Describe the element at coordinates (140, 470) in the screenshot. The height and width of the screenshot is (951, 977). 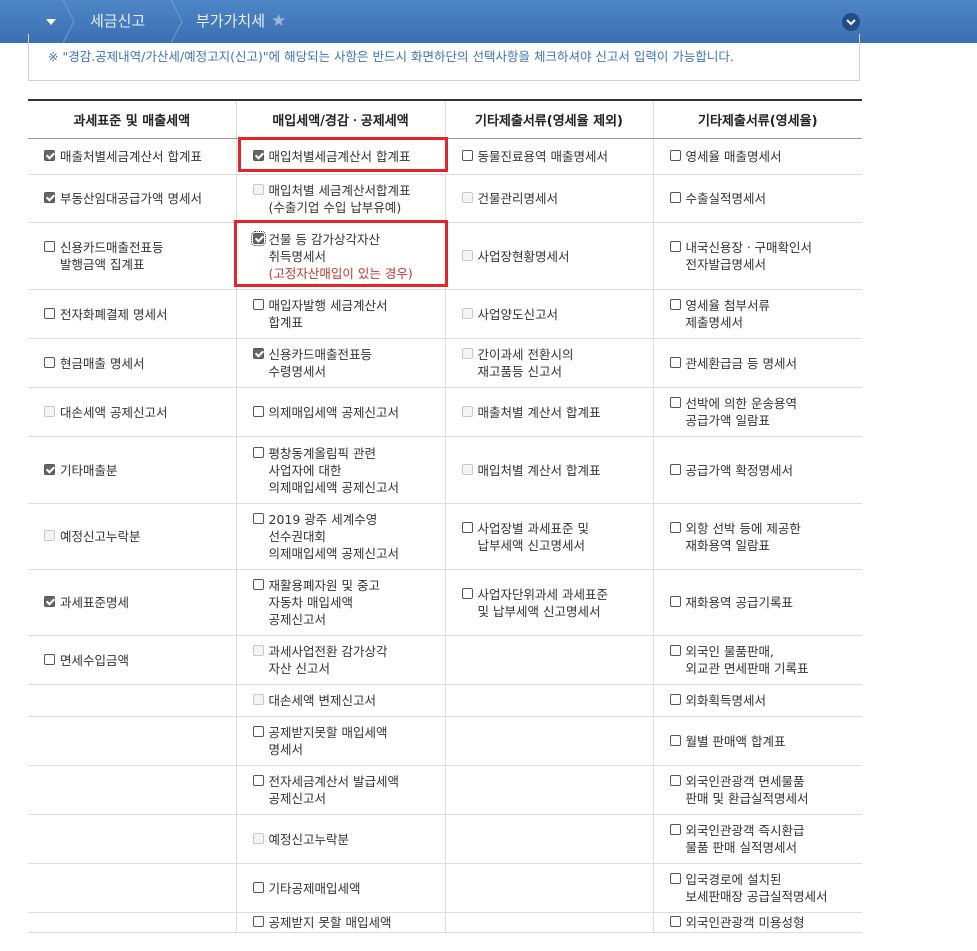
I see `checkbox-item: 기타매출분` at that location.